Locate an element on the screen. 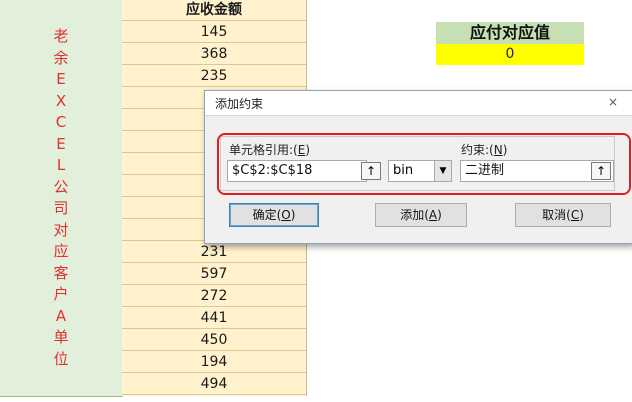 The height and width of the screenshot is (402, 632). amount-cell: 368 is located at coordinates (214, 54).